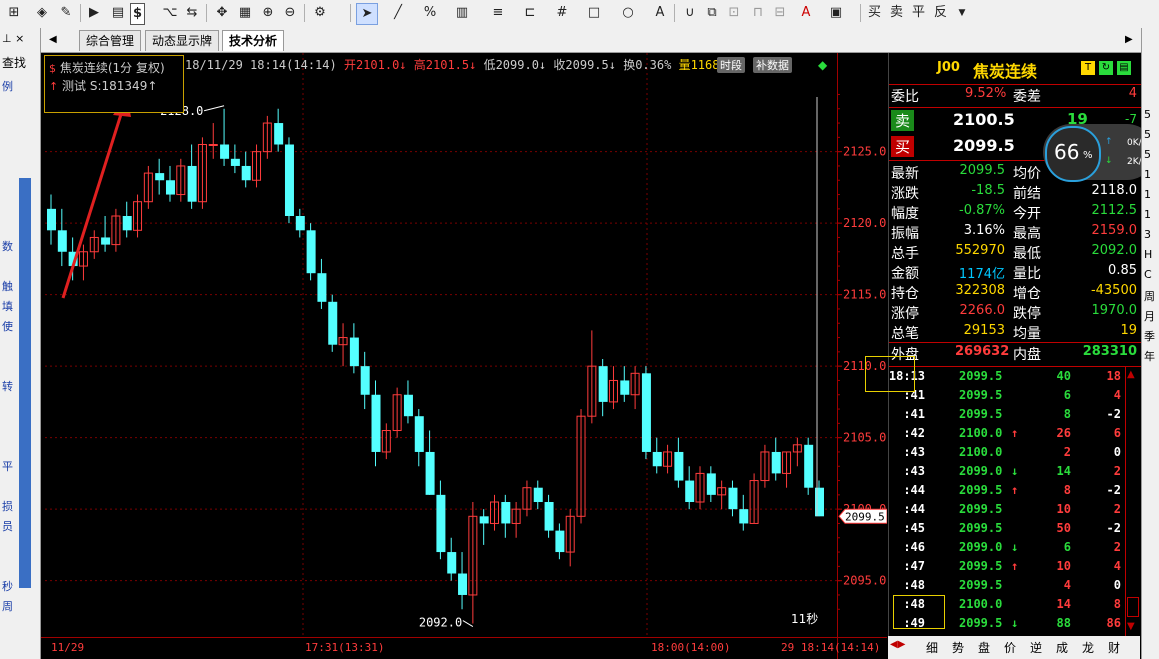 This screenshot has width=1159, height=659. What do you see at coordinates (268, 13) in the screenshot?
I see `zoom-in-icon: ⊕` at bounding box center [268, 13].